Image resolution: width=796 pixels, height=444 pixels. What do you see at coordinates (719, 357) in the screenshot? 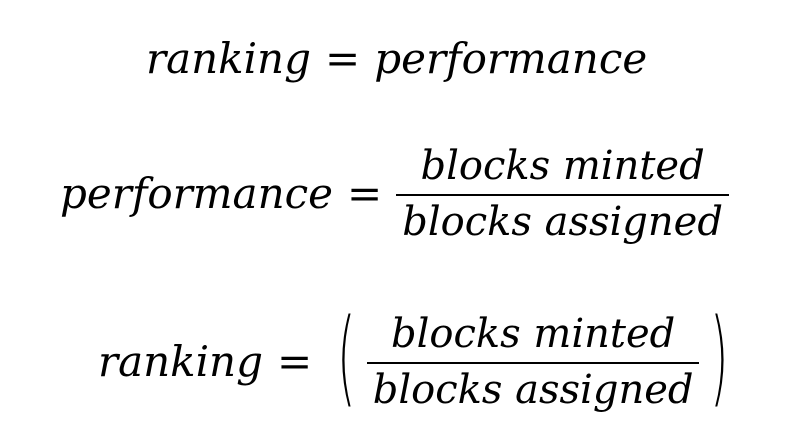
I see `right-parenthesis: )` at bounding box center [719, 357].